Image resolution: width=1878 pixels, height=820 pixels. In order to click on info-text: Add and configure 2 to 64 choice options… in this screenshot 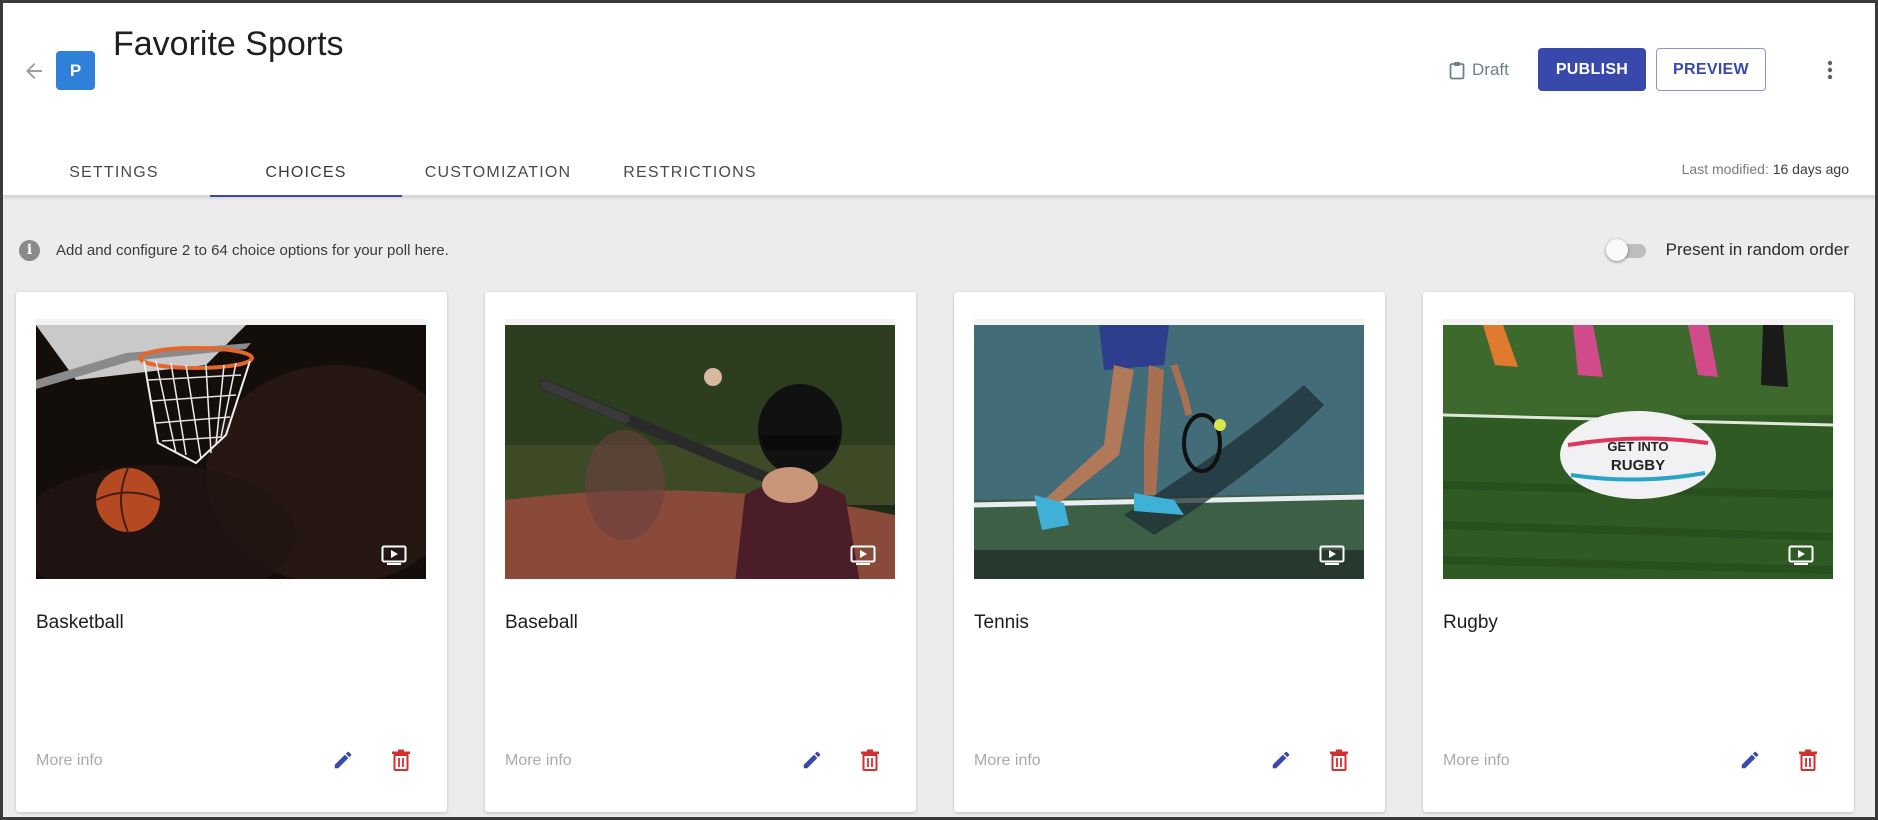, I will do `click(252, 250)`.